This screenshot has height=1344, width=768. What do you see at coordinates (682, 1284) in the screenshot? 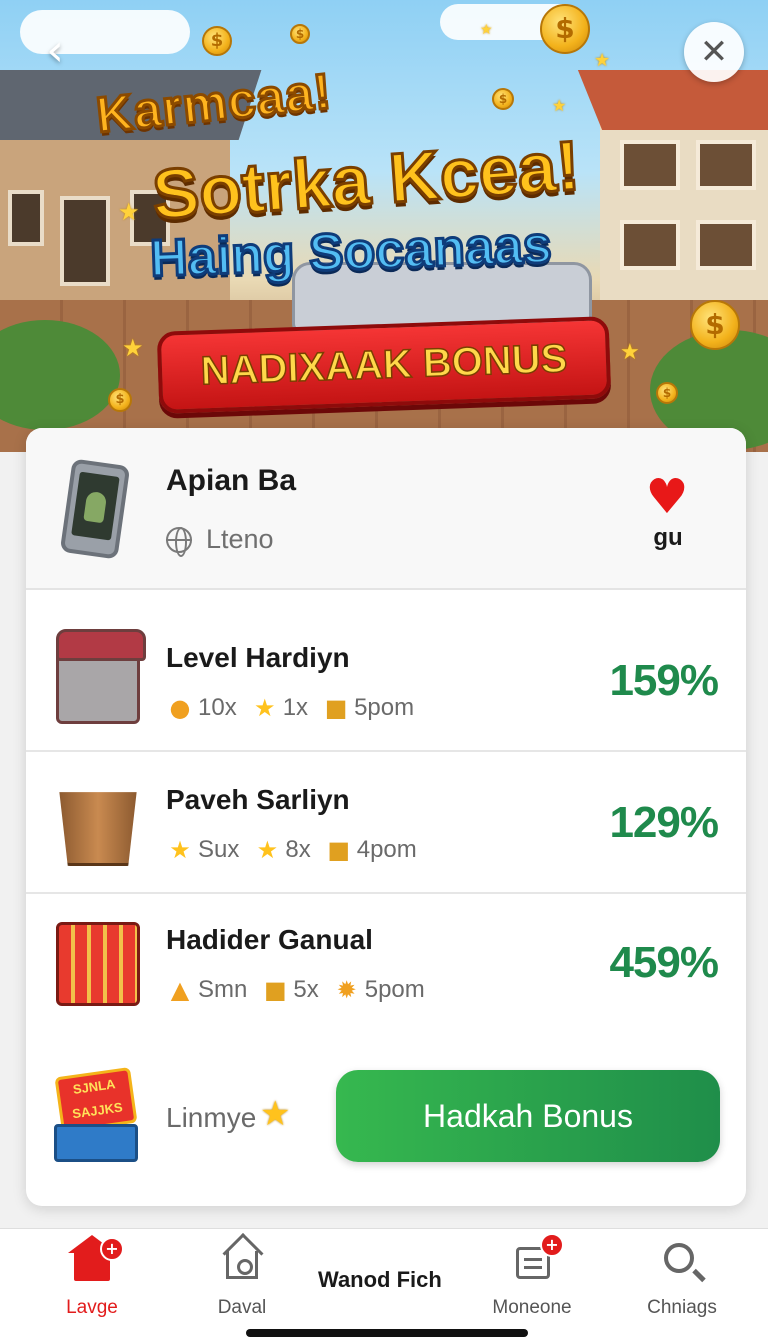
I see `nav-item-search: Chniags` at bounding box center [682, 1284].